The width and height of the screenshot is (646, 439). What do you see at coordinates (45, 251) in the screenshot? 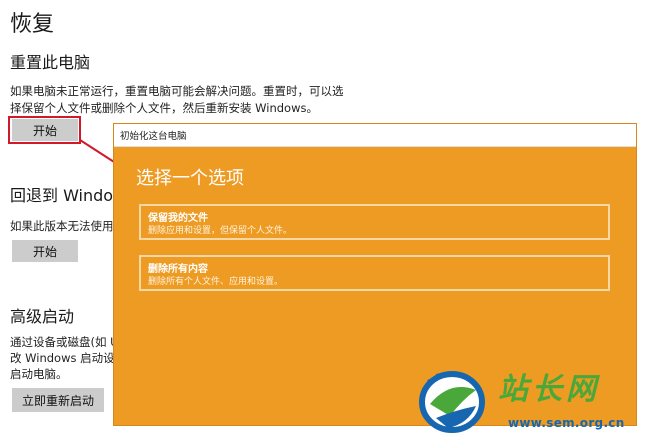
I see `goback-start-button: 开始` at bounding box center [45, 251].